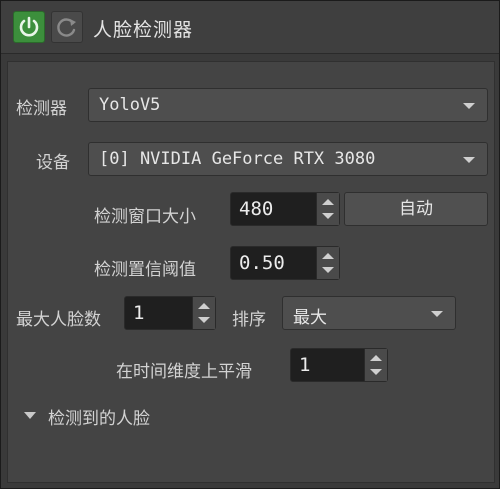 This screenshot has width=500, height=489. Describe the element at coordinates (305, 365) in the screenshot. I see `smoothing-value: 1` at that location.